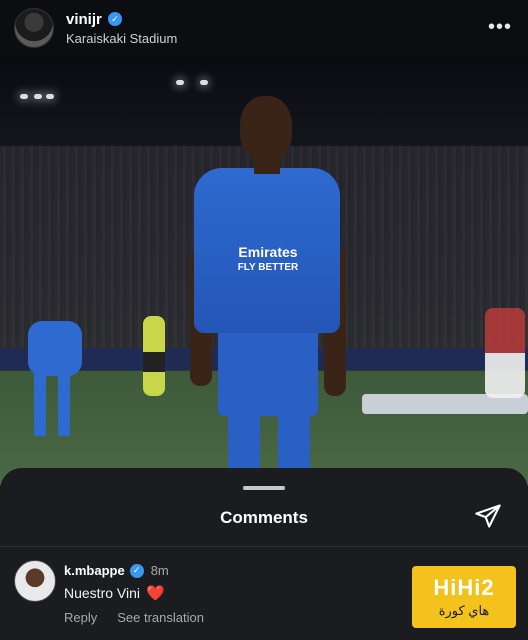  I want to click on send-icon, so click(488, 516).